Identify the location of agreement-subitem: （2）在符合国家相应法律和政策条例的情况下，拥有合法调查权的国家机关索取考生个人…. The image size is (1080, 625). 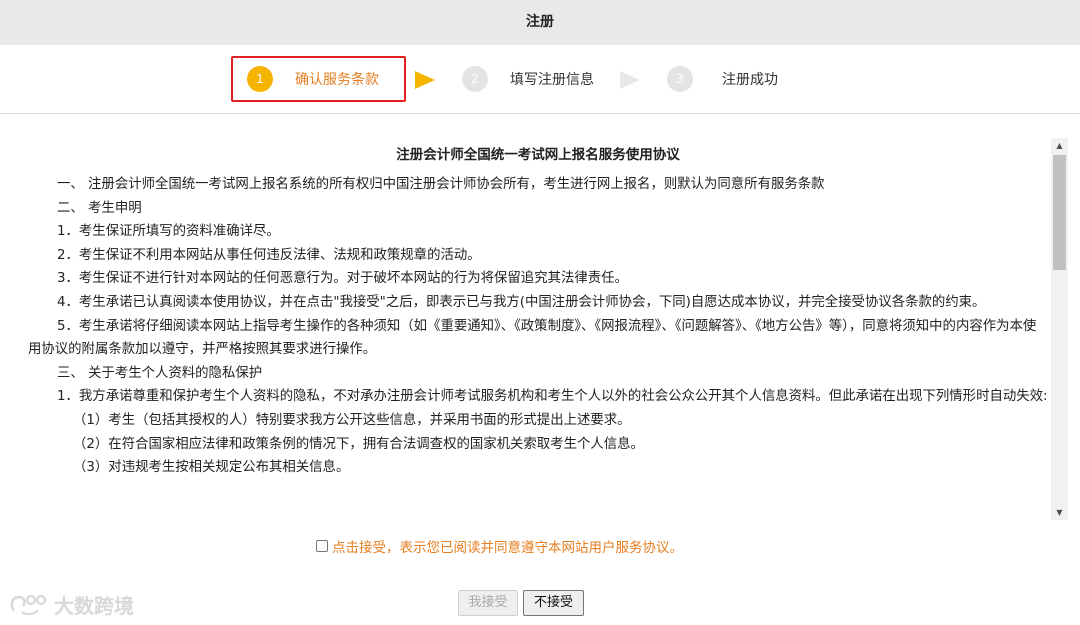
(358, 444).